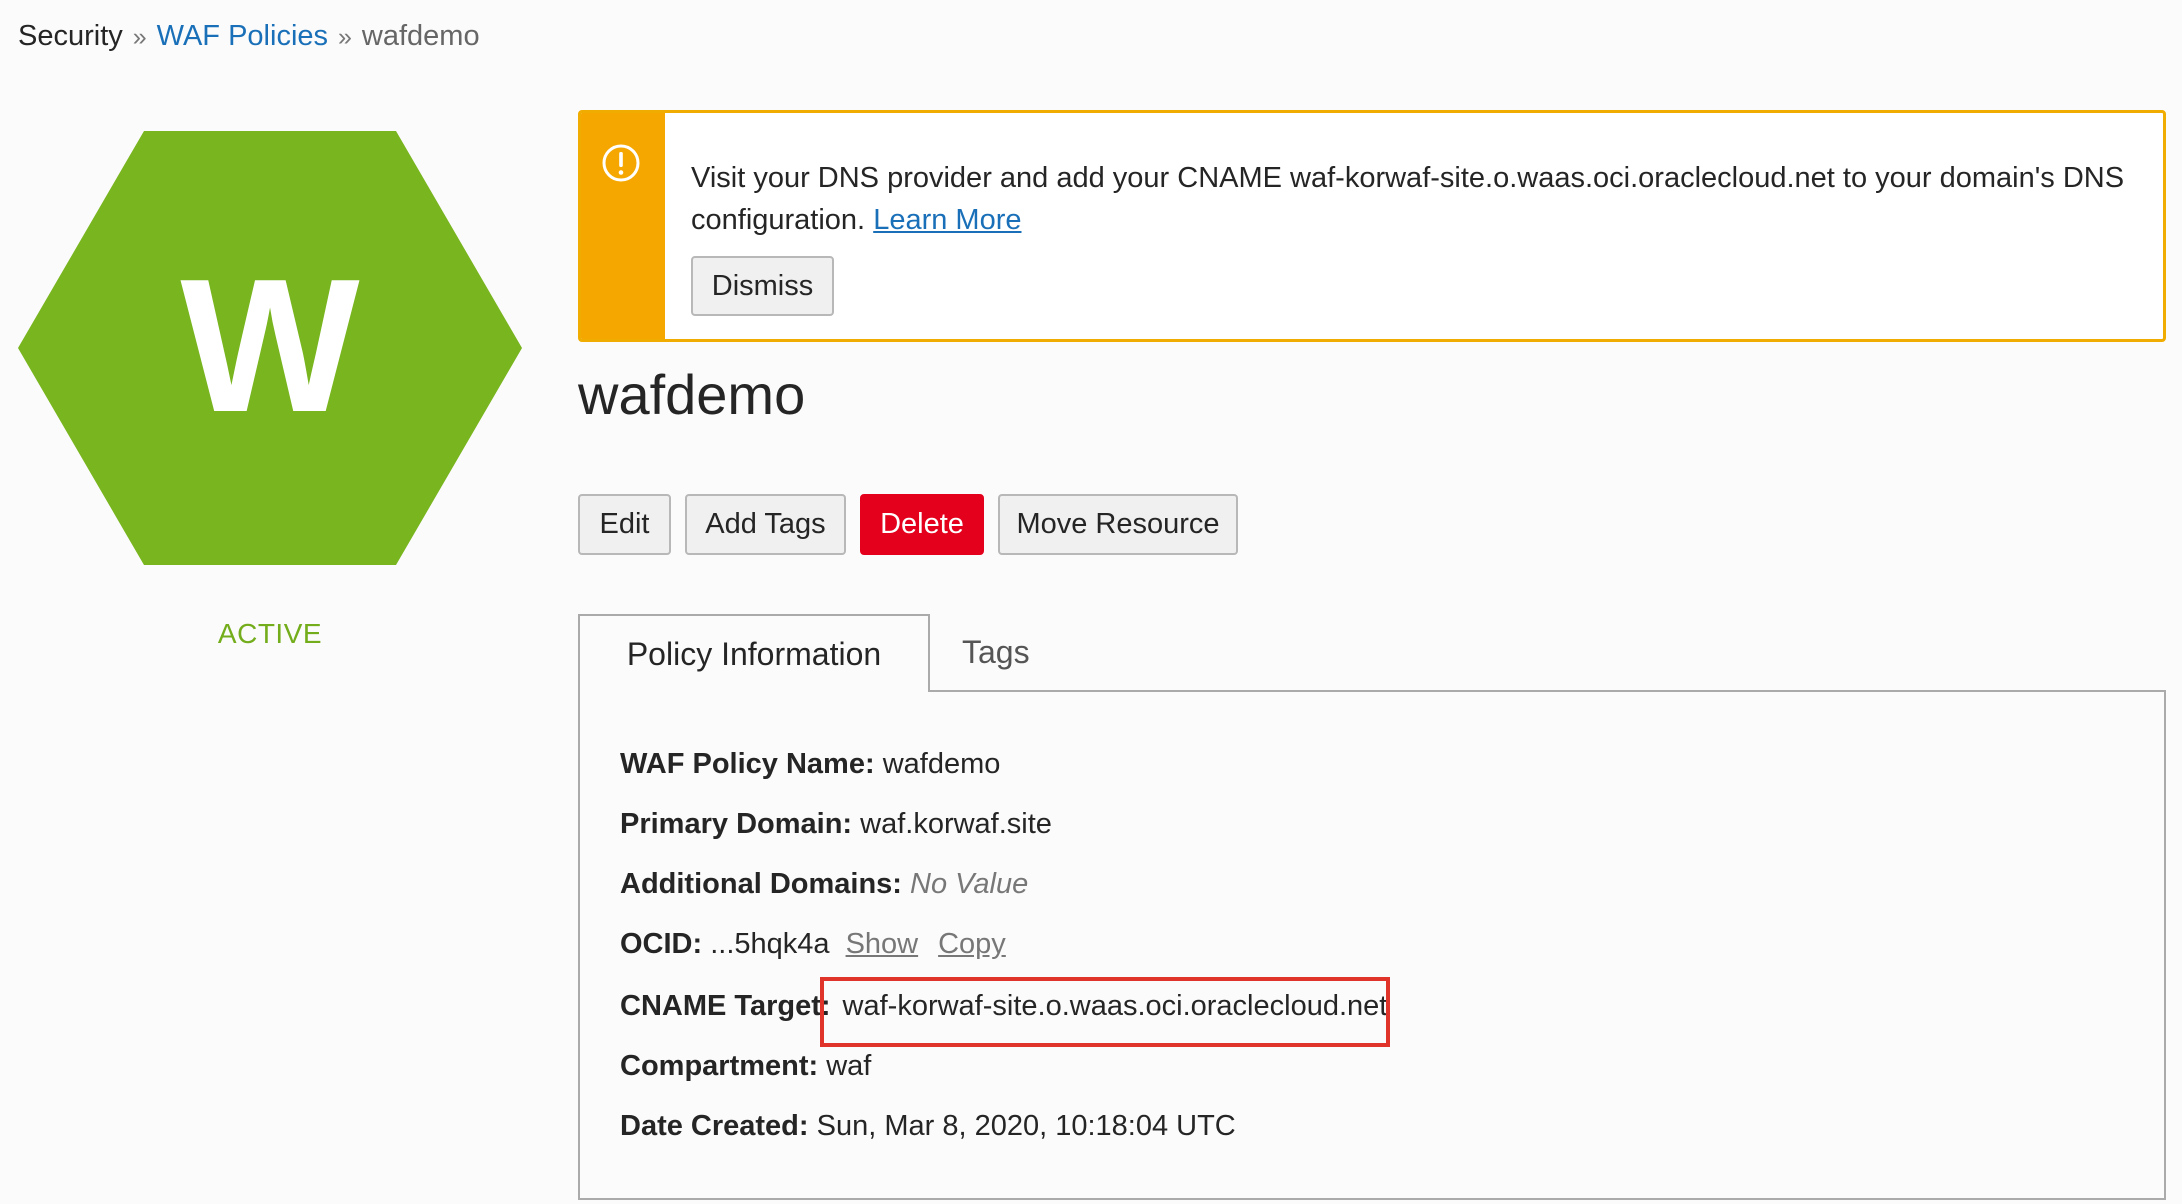 Image resolution: width=2182 pixels, height=1204 pixels. Describe the element at coordinates (1105, 1012) in the screenshot. I see `cname-highlight-box` at that location.